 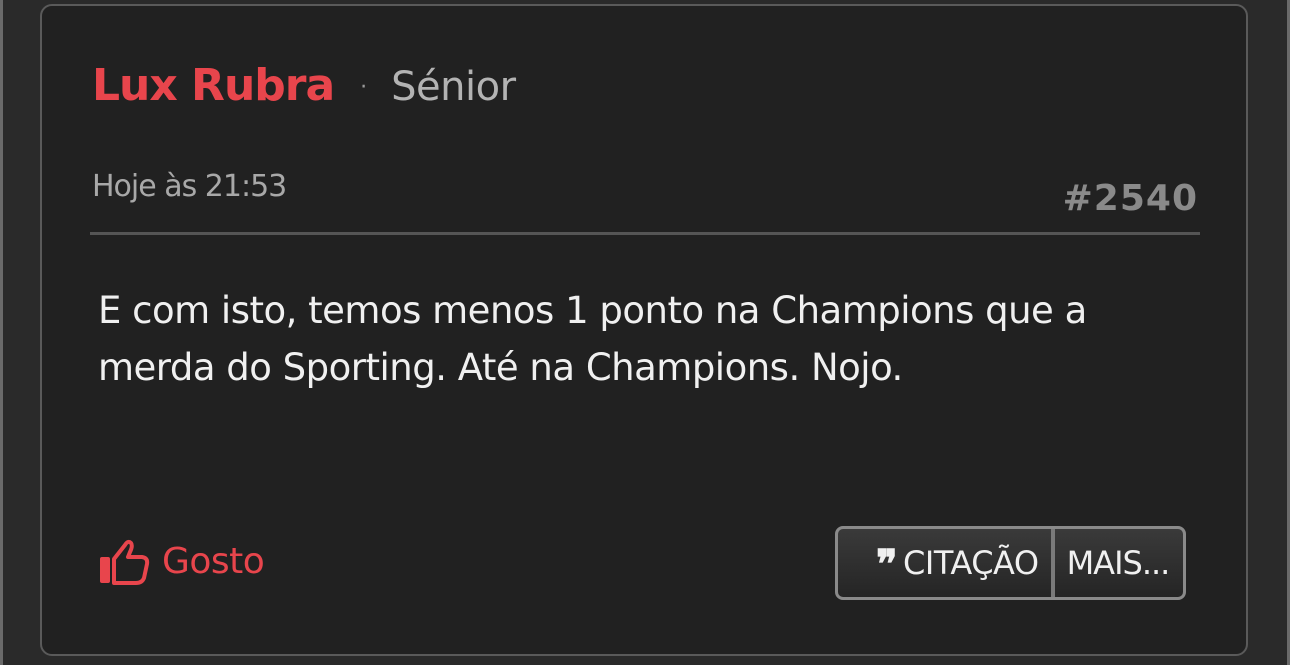 What do you see at coordinates (1, 332) in the screenshot?
I see `page-edge-left` at bounding box center [1, 332].